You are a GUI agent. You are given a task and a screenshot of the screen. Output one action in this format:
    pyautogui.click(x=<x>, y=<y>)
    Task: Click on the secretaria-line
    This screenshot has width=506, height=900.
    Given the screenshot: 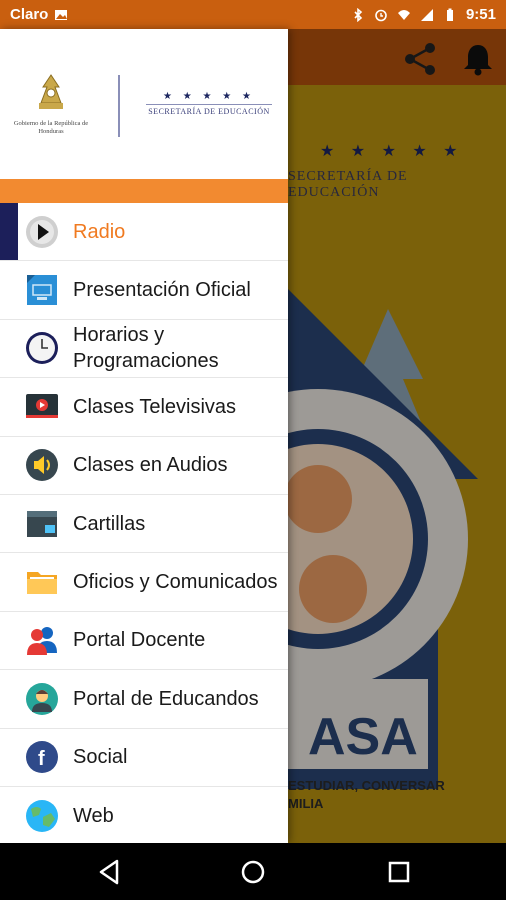 What is the action you would take?
    pyautogui.click(x=209, y=104)
    